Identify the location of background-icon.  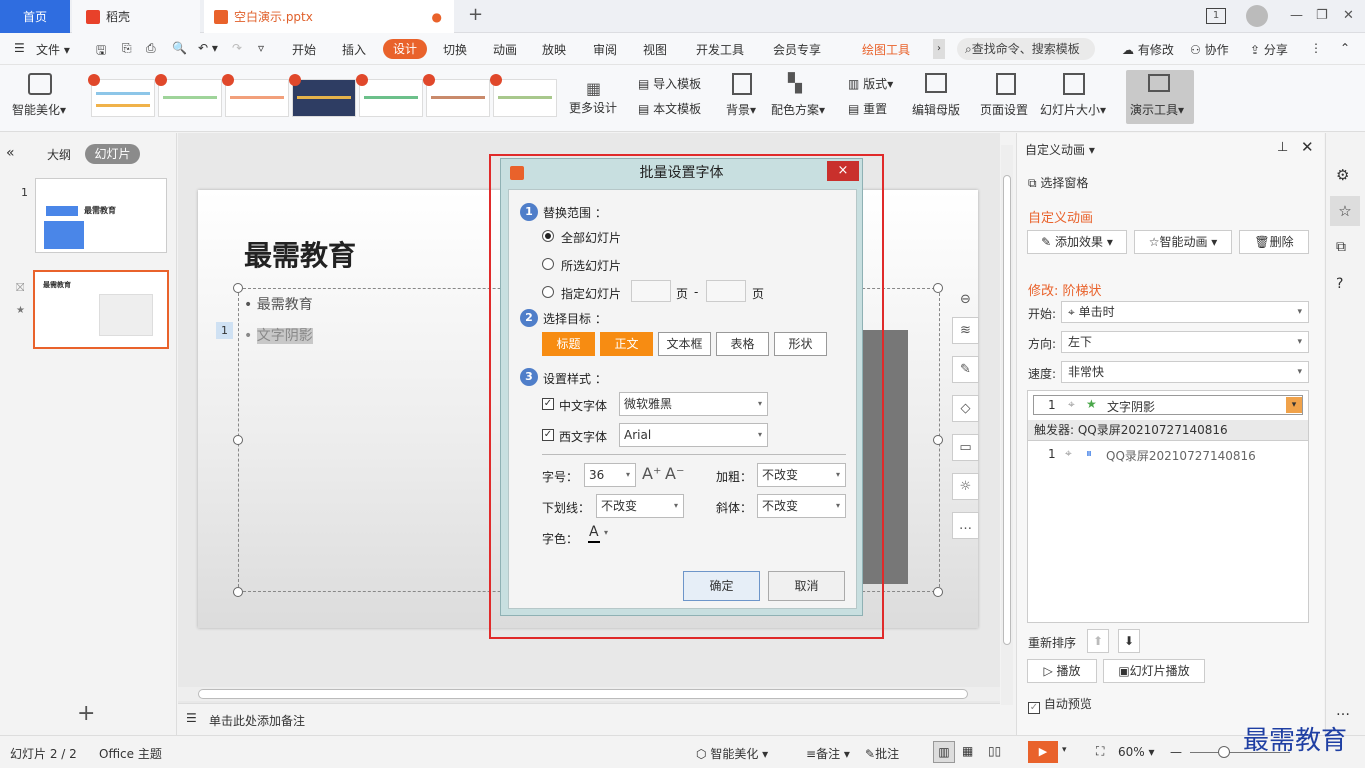
(742, 84).